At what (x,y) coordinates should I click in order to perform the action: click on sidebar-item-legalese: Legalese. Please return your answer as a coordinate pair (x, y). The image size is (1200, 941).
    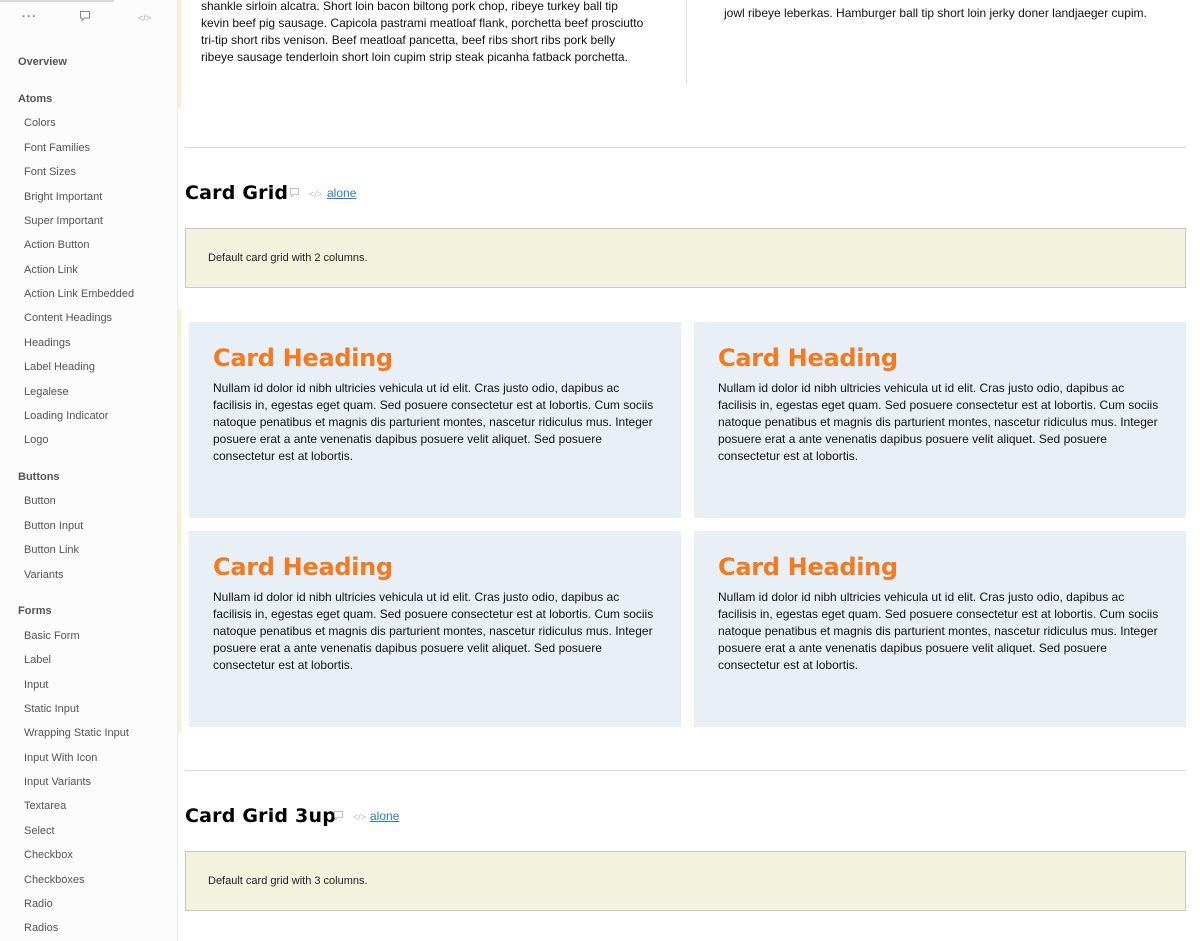
    Looking at the image, I should click on (46, 392).